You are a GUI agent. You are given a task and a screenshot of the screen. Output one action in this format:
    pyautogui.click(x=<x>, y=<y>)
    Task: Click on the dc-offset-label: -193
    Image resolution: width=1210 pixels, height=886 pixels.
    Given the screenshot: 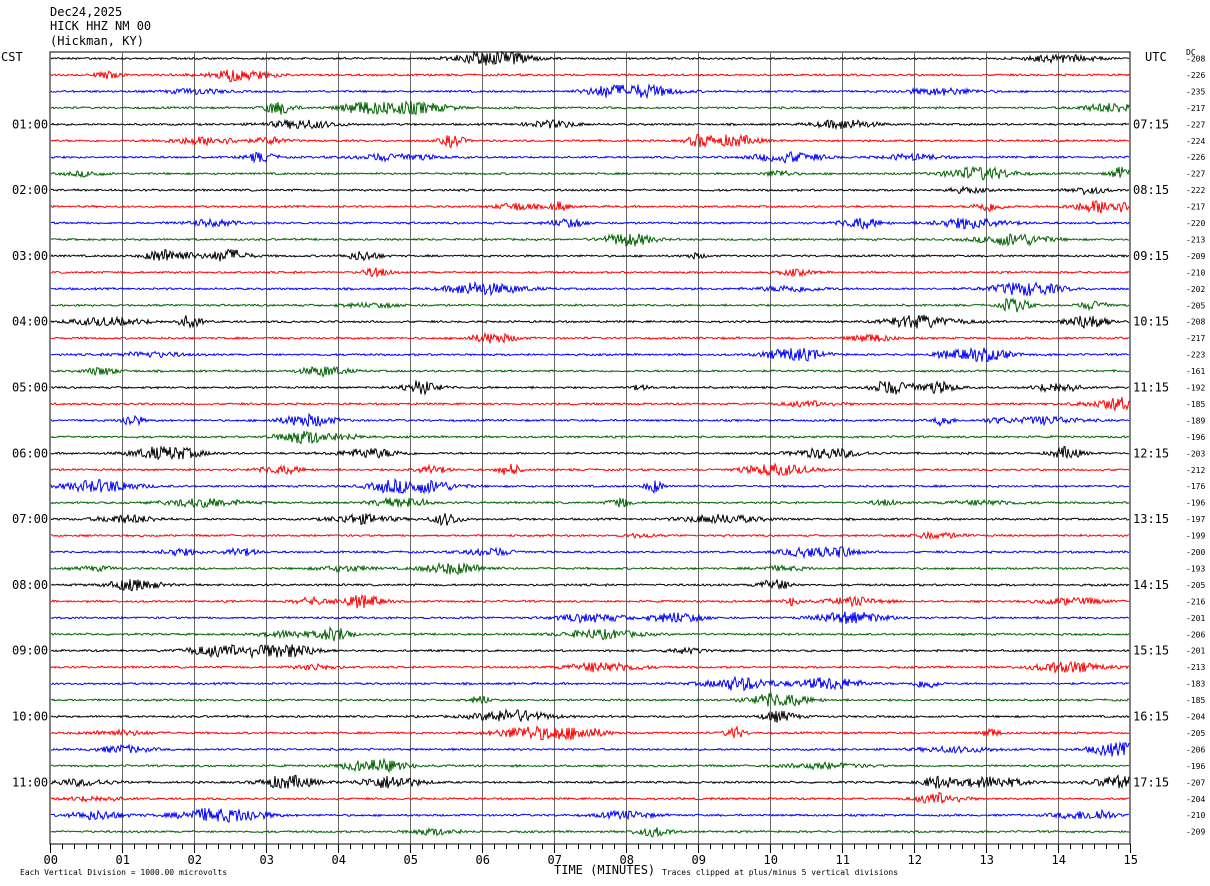 What is the action you would take?
    pyautogui.click(x=1195, y=568)
    